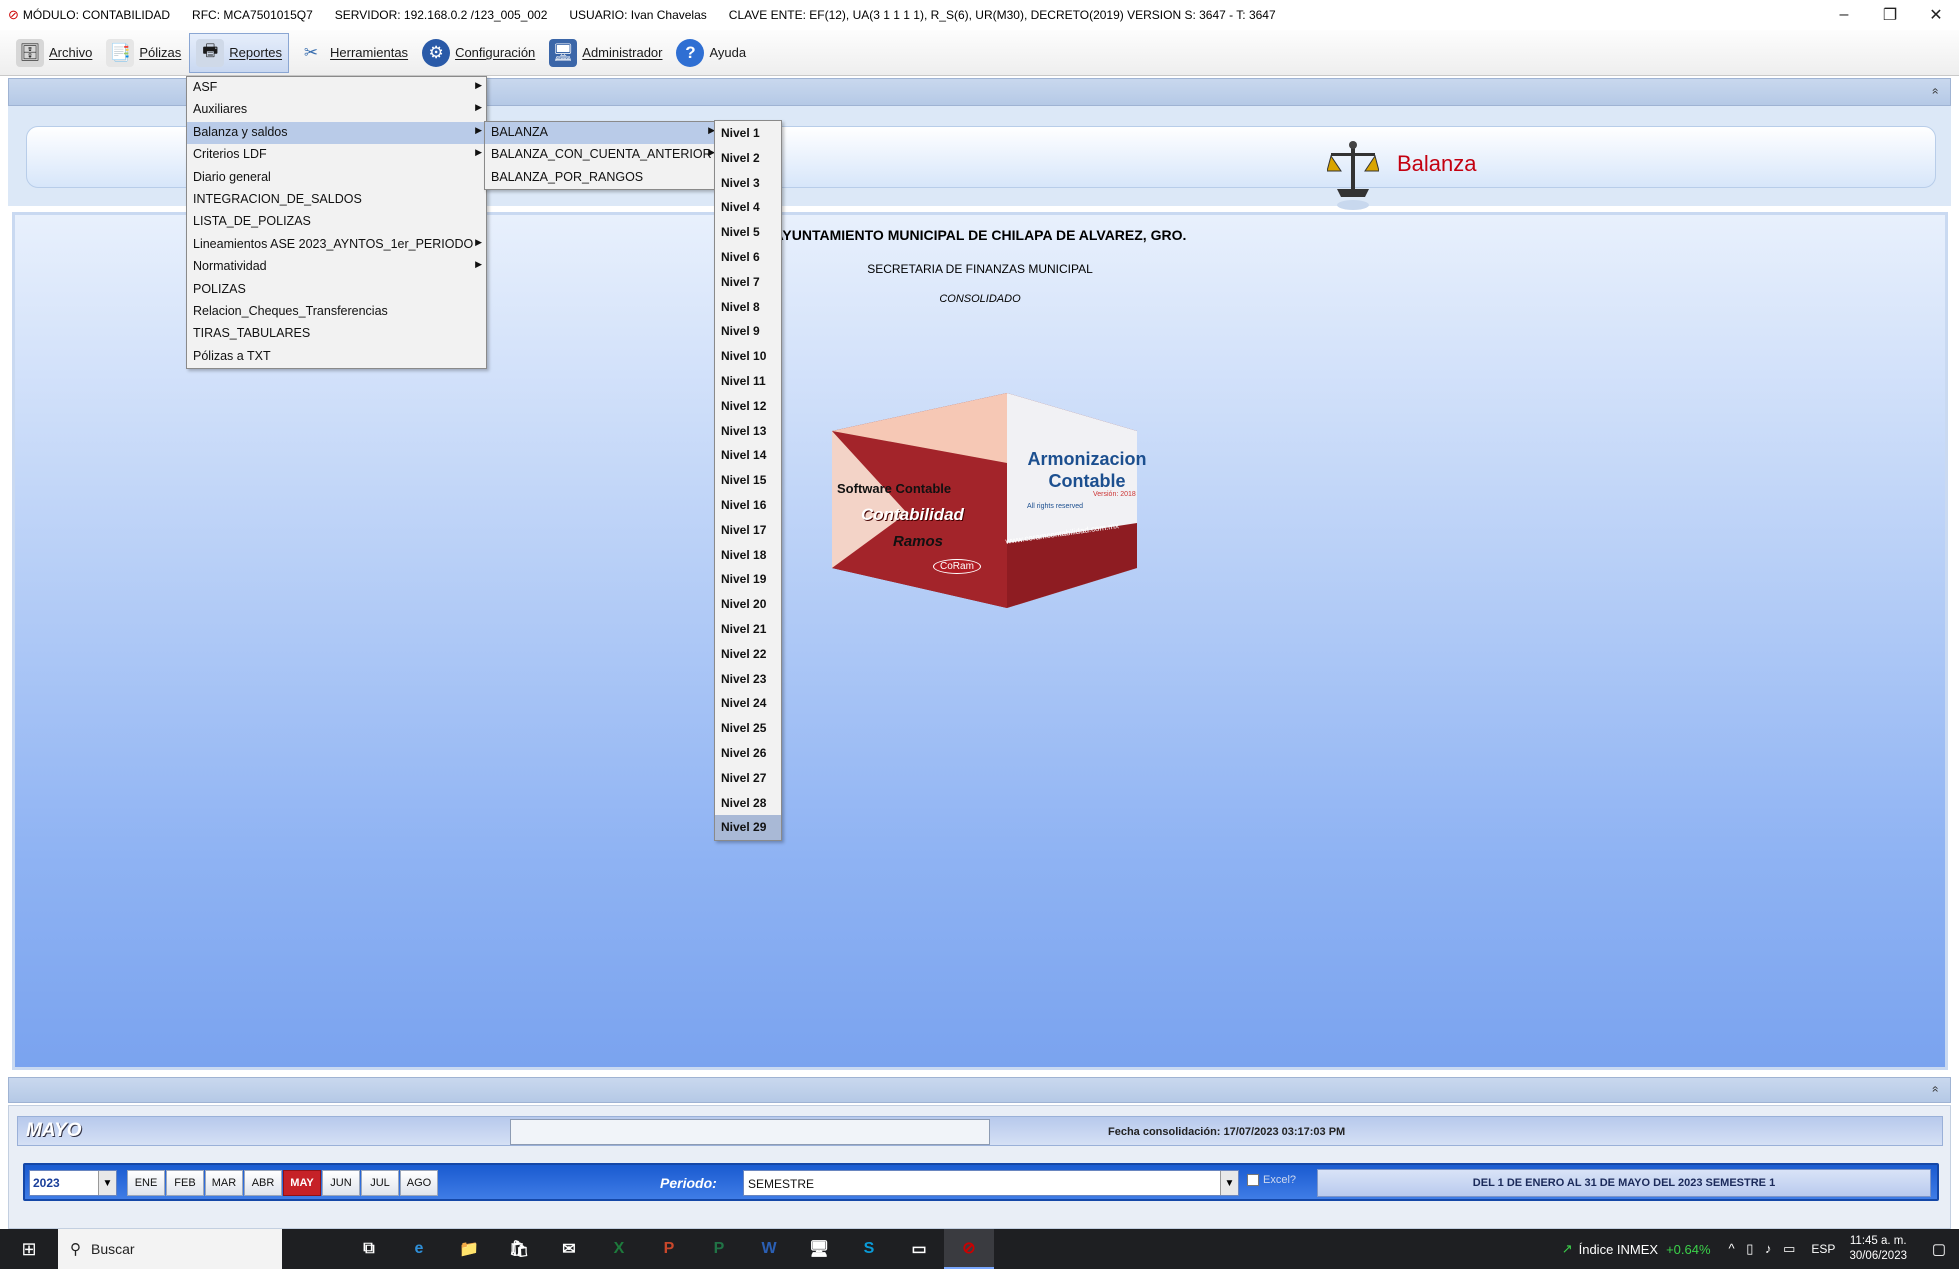 The image size is (1959, 1269). Describe the element at coordinates (1253, 1180) in the screenshot. I see `checkbox-square` at that location.